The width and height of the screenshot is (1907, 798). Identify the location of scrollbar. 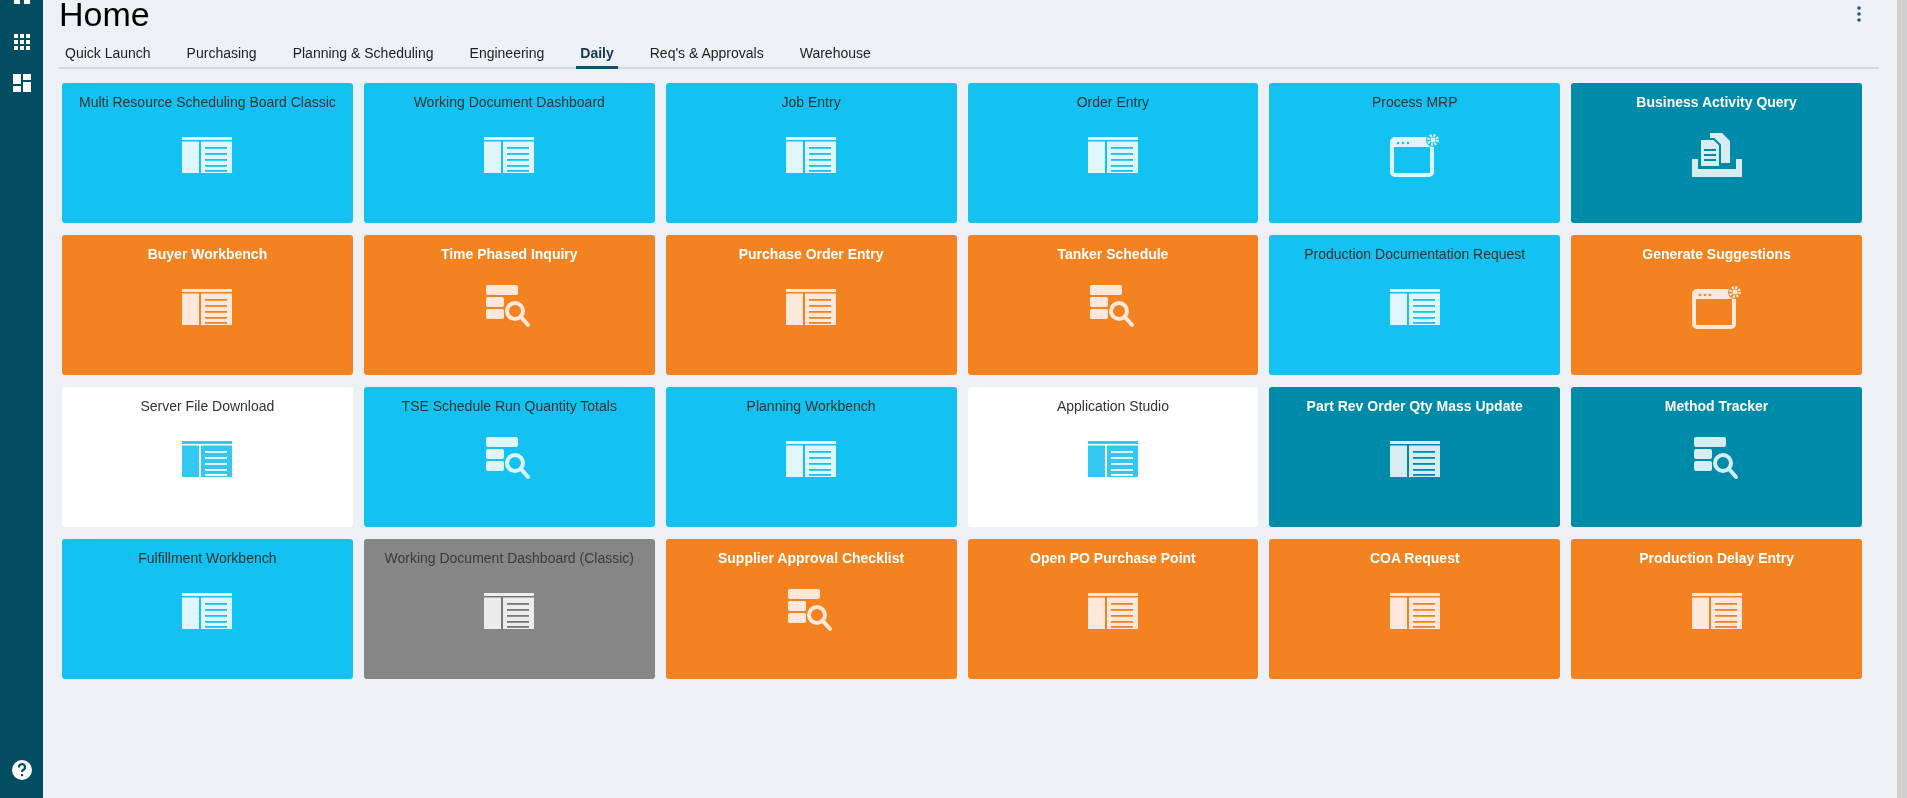
(1902, 399).